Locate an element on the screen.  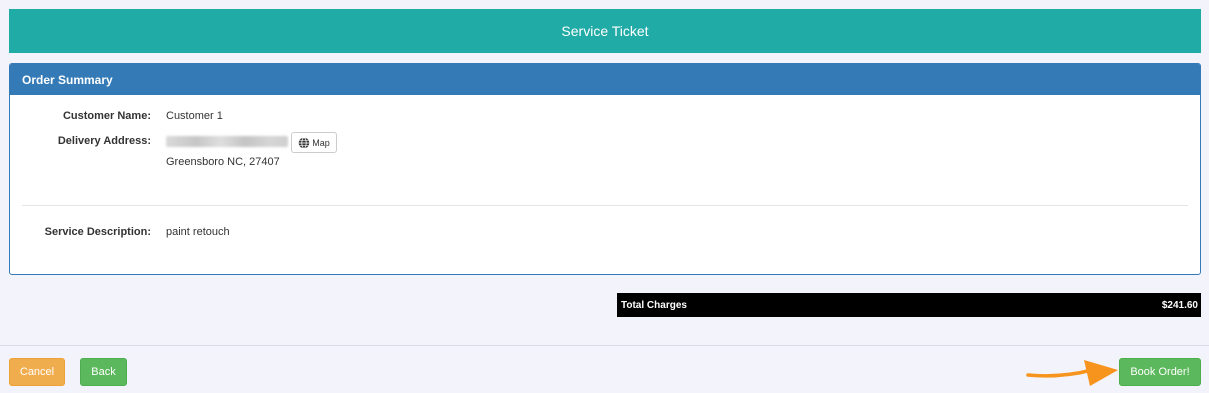
address-line-2: Greensboro NC, 27407 is located at coordinates (223, 162).